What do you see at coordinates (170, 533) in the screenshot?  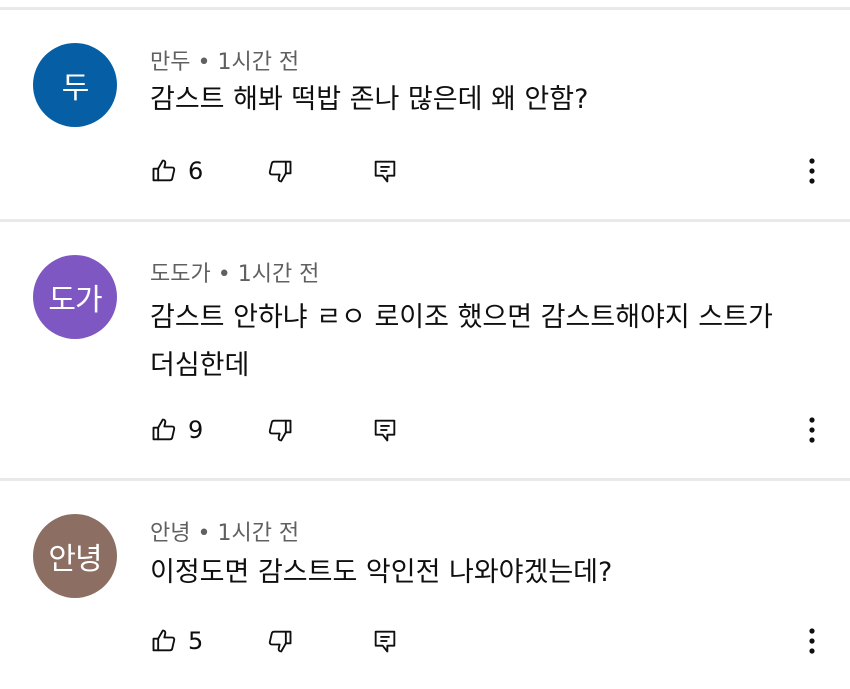 I see `author-name: 안녕` at bounding box center [170, 533].